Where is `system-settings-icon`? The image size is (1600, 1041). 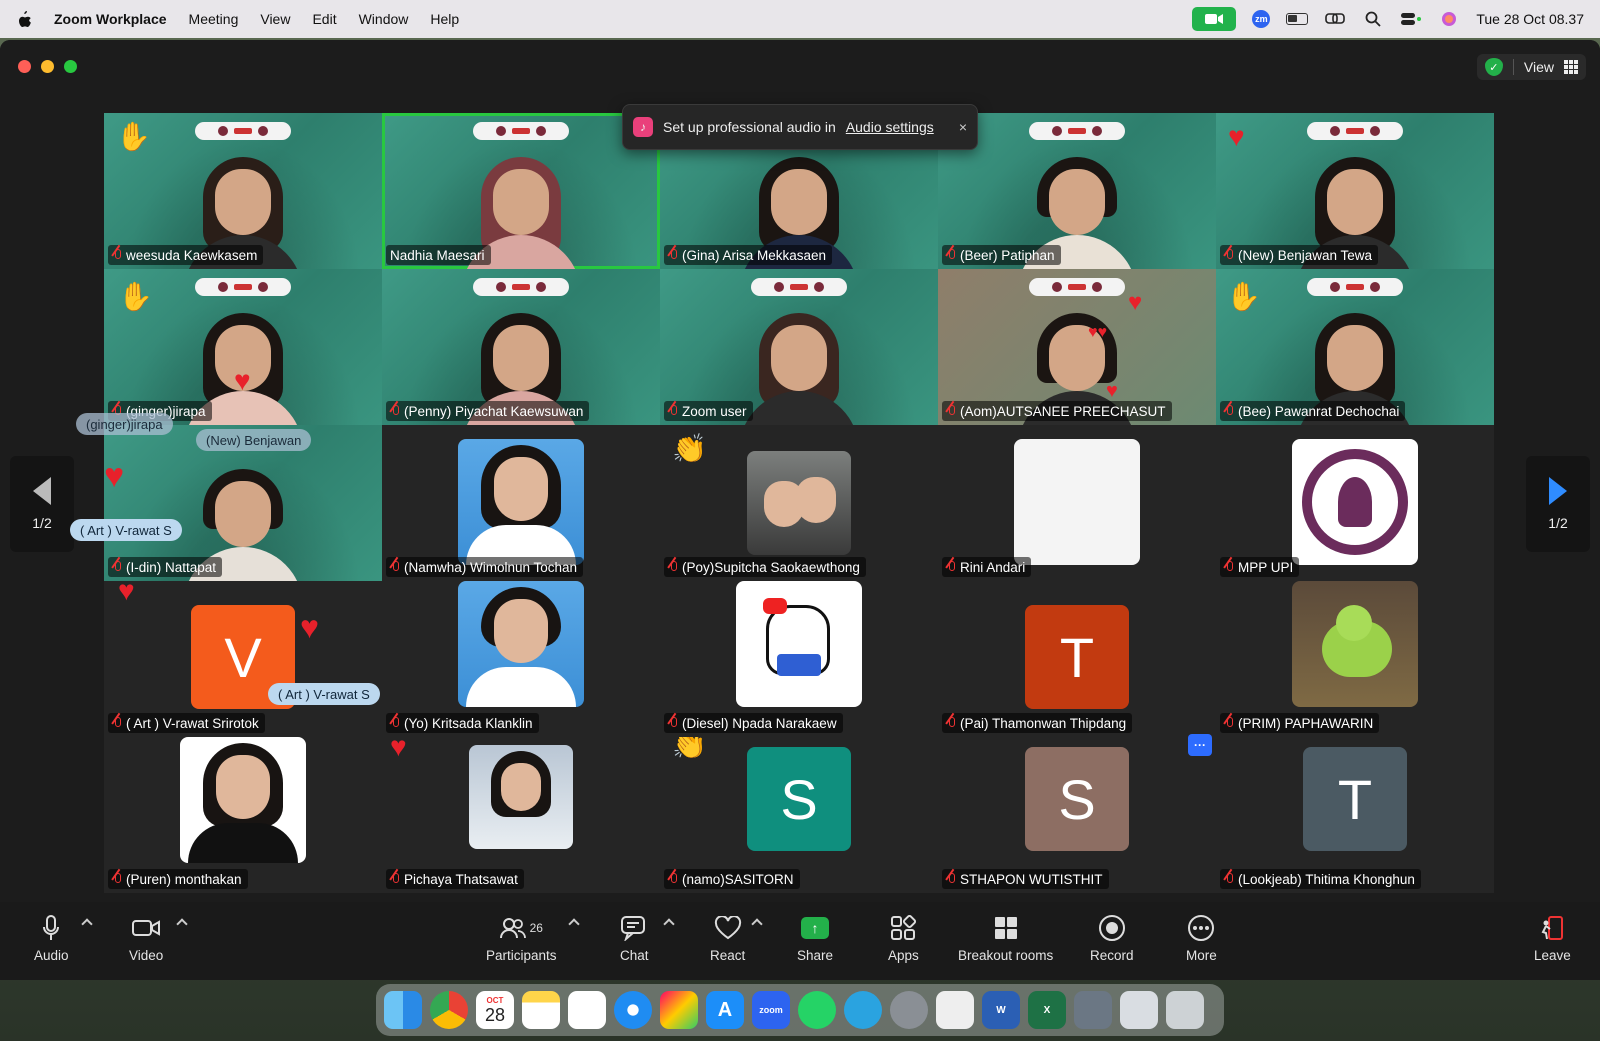
system-settings-icon is located at coordinates (909, 1010).